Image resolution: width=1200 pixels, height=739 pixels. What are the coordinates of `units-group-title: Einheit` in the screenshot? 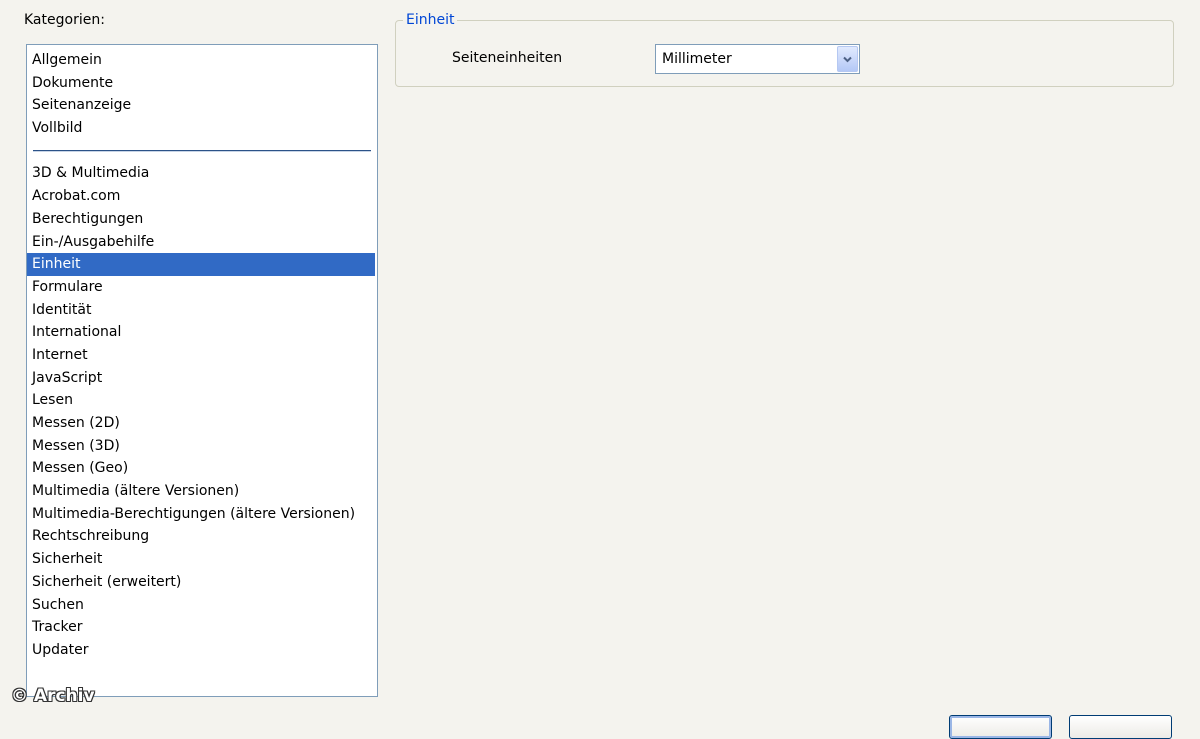 It's located at (430, 20).